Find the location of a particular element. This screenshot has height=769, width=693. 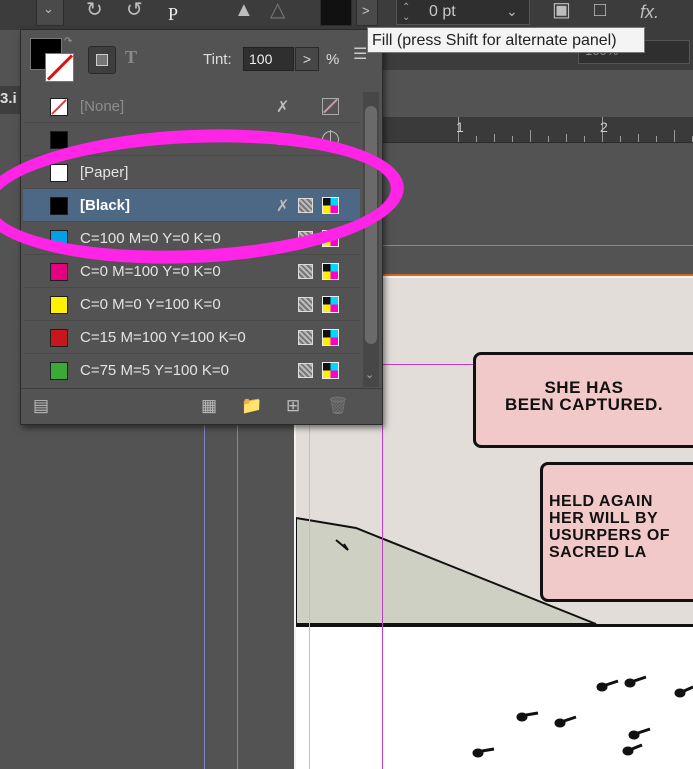

formatting-text-button: T is located at coordinates (131, 57).